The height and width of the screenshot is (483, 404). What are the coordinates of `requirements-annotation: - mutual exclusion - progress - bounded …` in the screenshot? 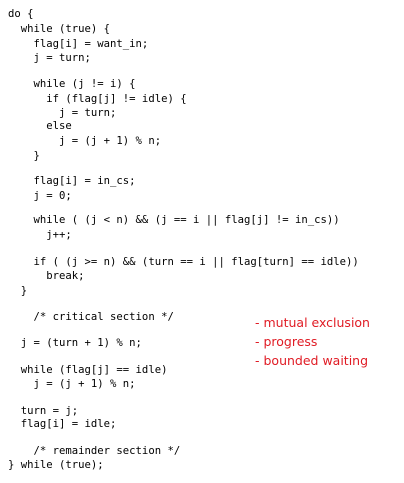 It's located at (312, 341).